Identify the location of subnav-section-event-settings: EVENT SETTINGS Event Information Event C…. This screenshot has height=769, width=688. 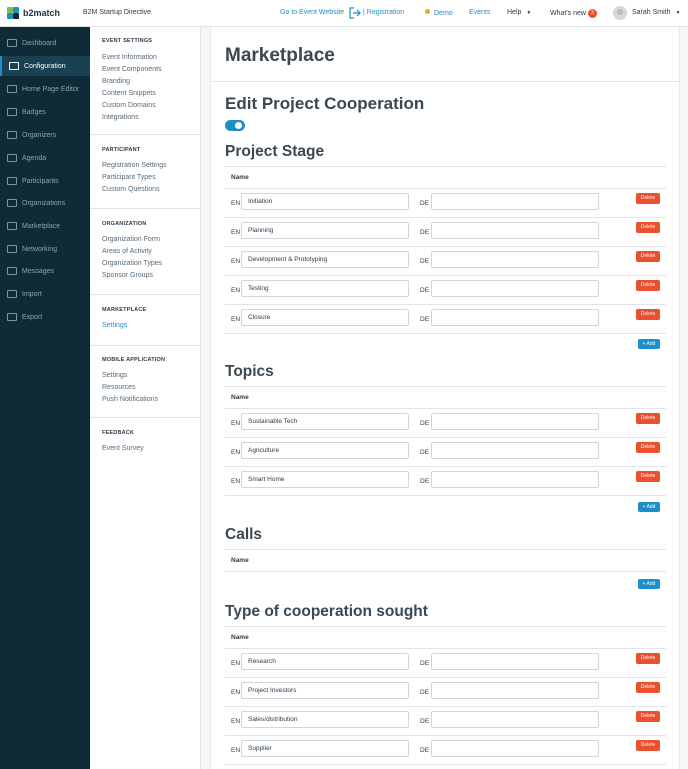
(145, 81).